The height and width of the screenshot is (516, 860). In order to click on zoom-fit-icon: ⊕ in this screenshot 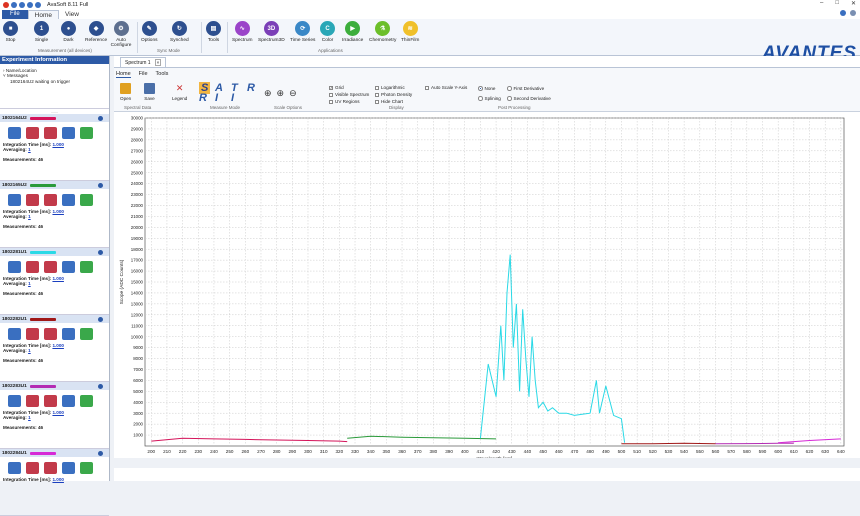, I will do `click(281, 93)`.